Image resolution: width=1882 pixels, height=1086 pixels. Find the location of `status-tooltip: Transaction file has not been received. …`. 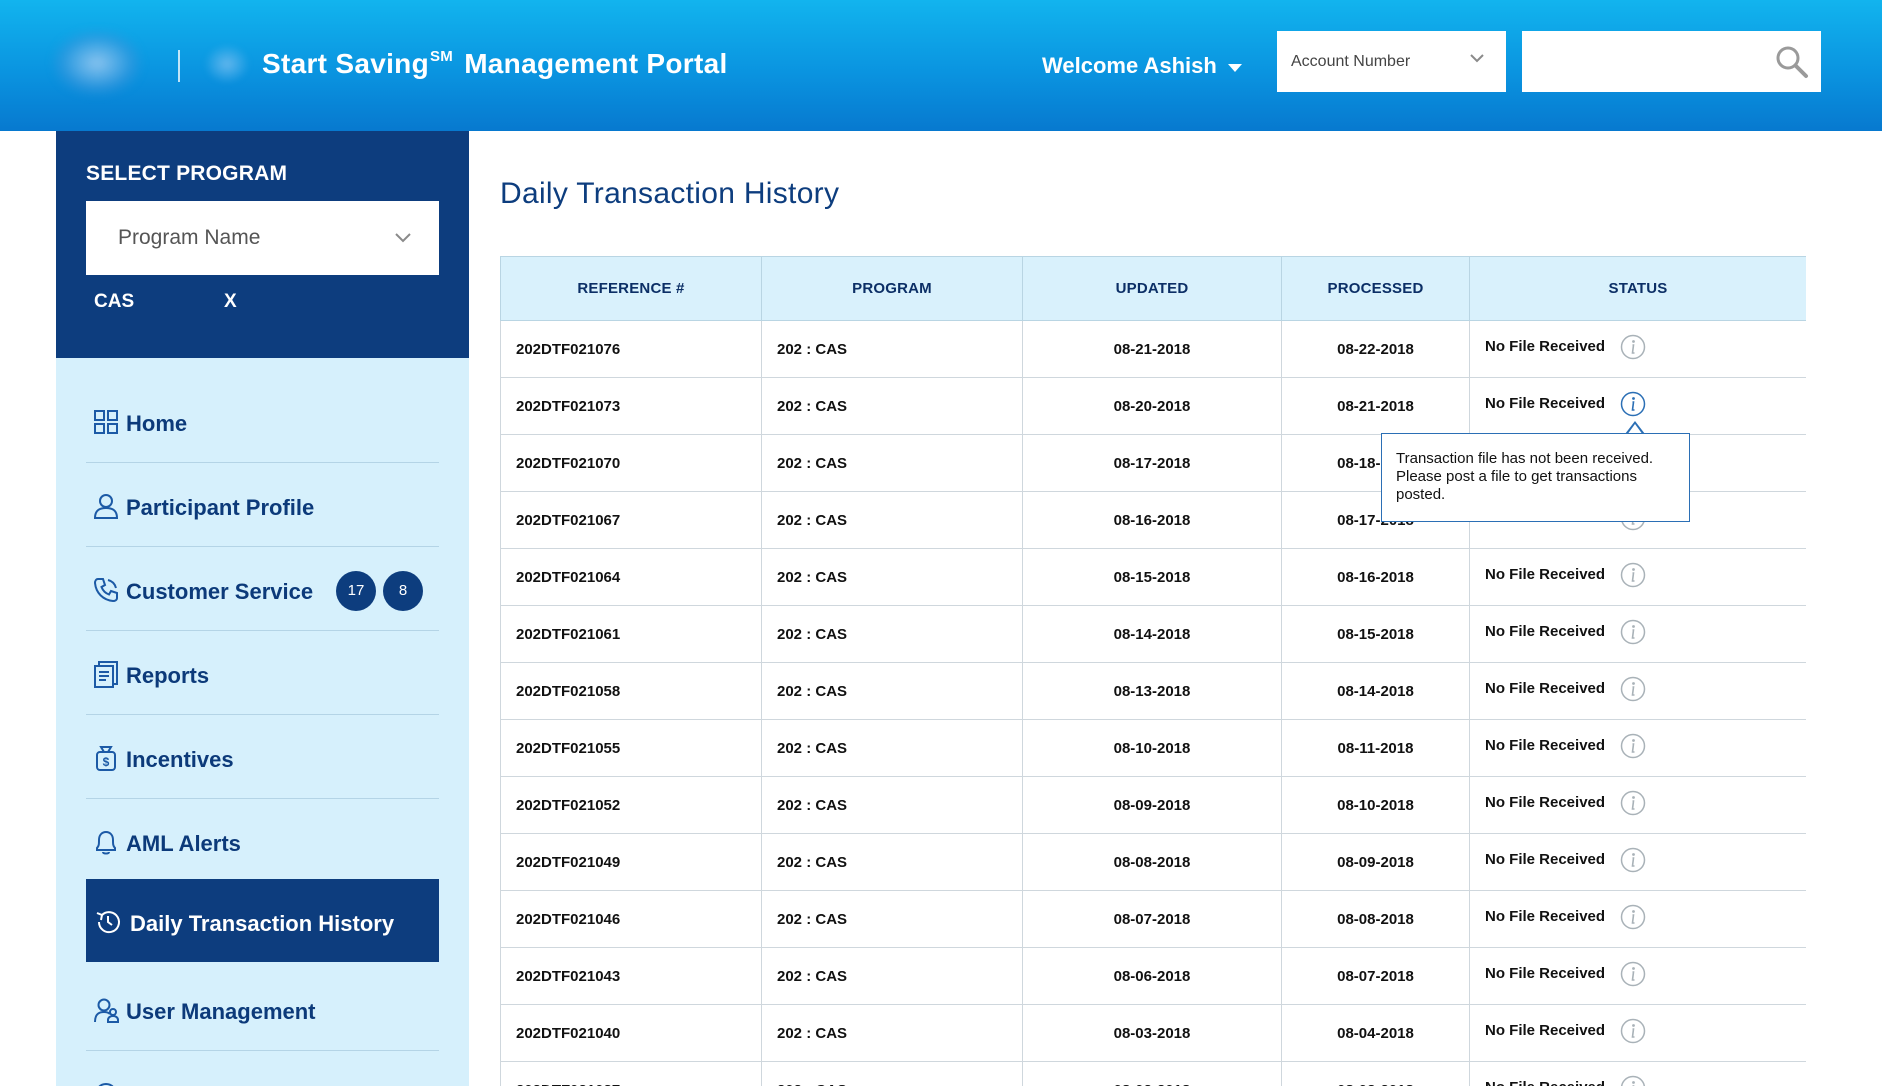

status-tooltip: Transaction file has not been received. … is located at coordinates (1535, 477).